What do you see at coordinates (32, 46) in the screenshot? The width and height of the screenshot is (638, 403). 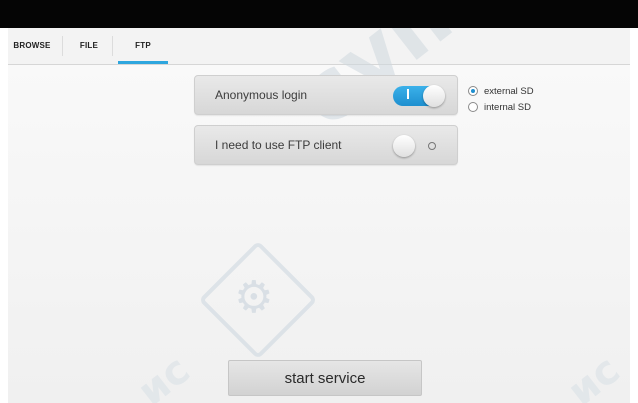 I see `tab-browse: BROWSE` at bounding box center [32, 46].